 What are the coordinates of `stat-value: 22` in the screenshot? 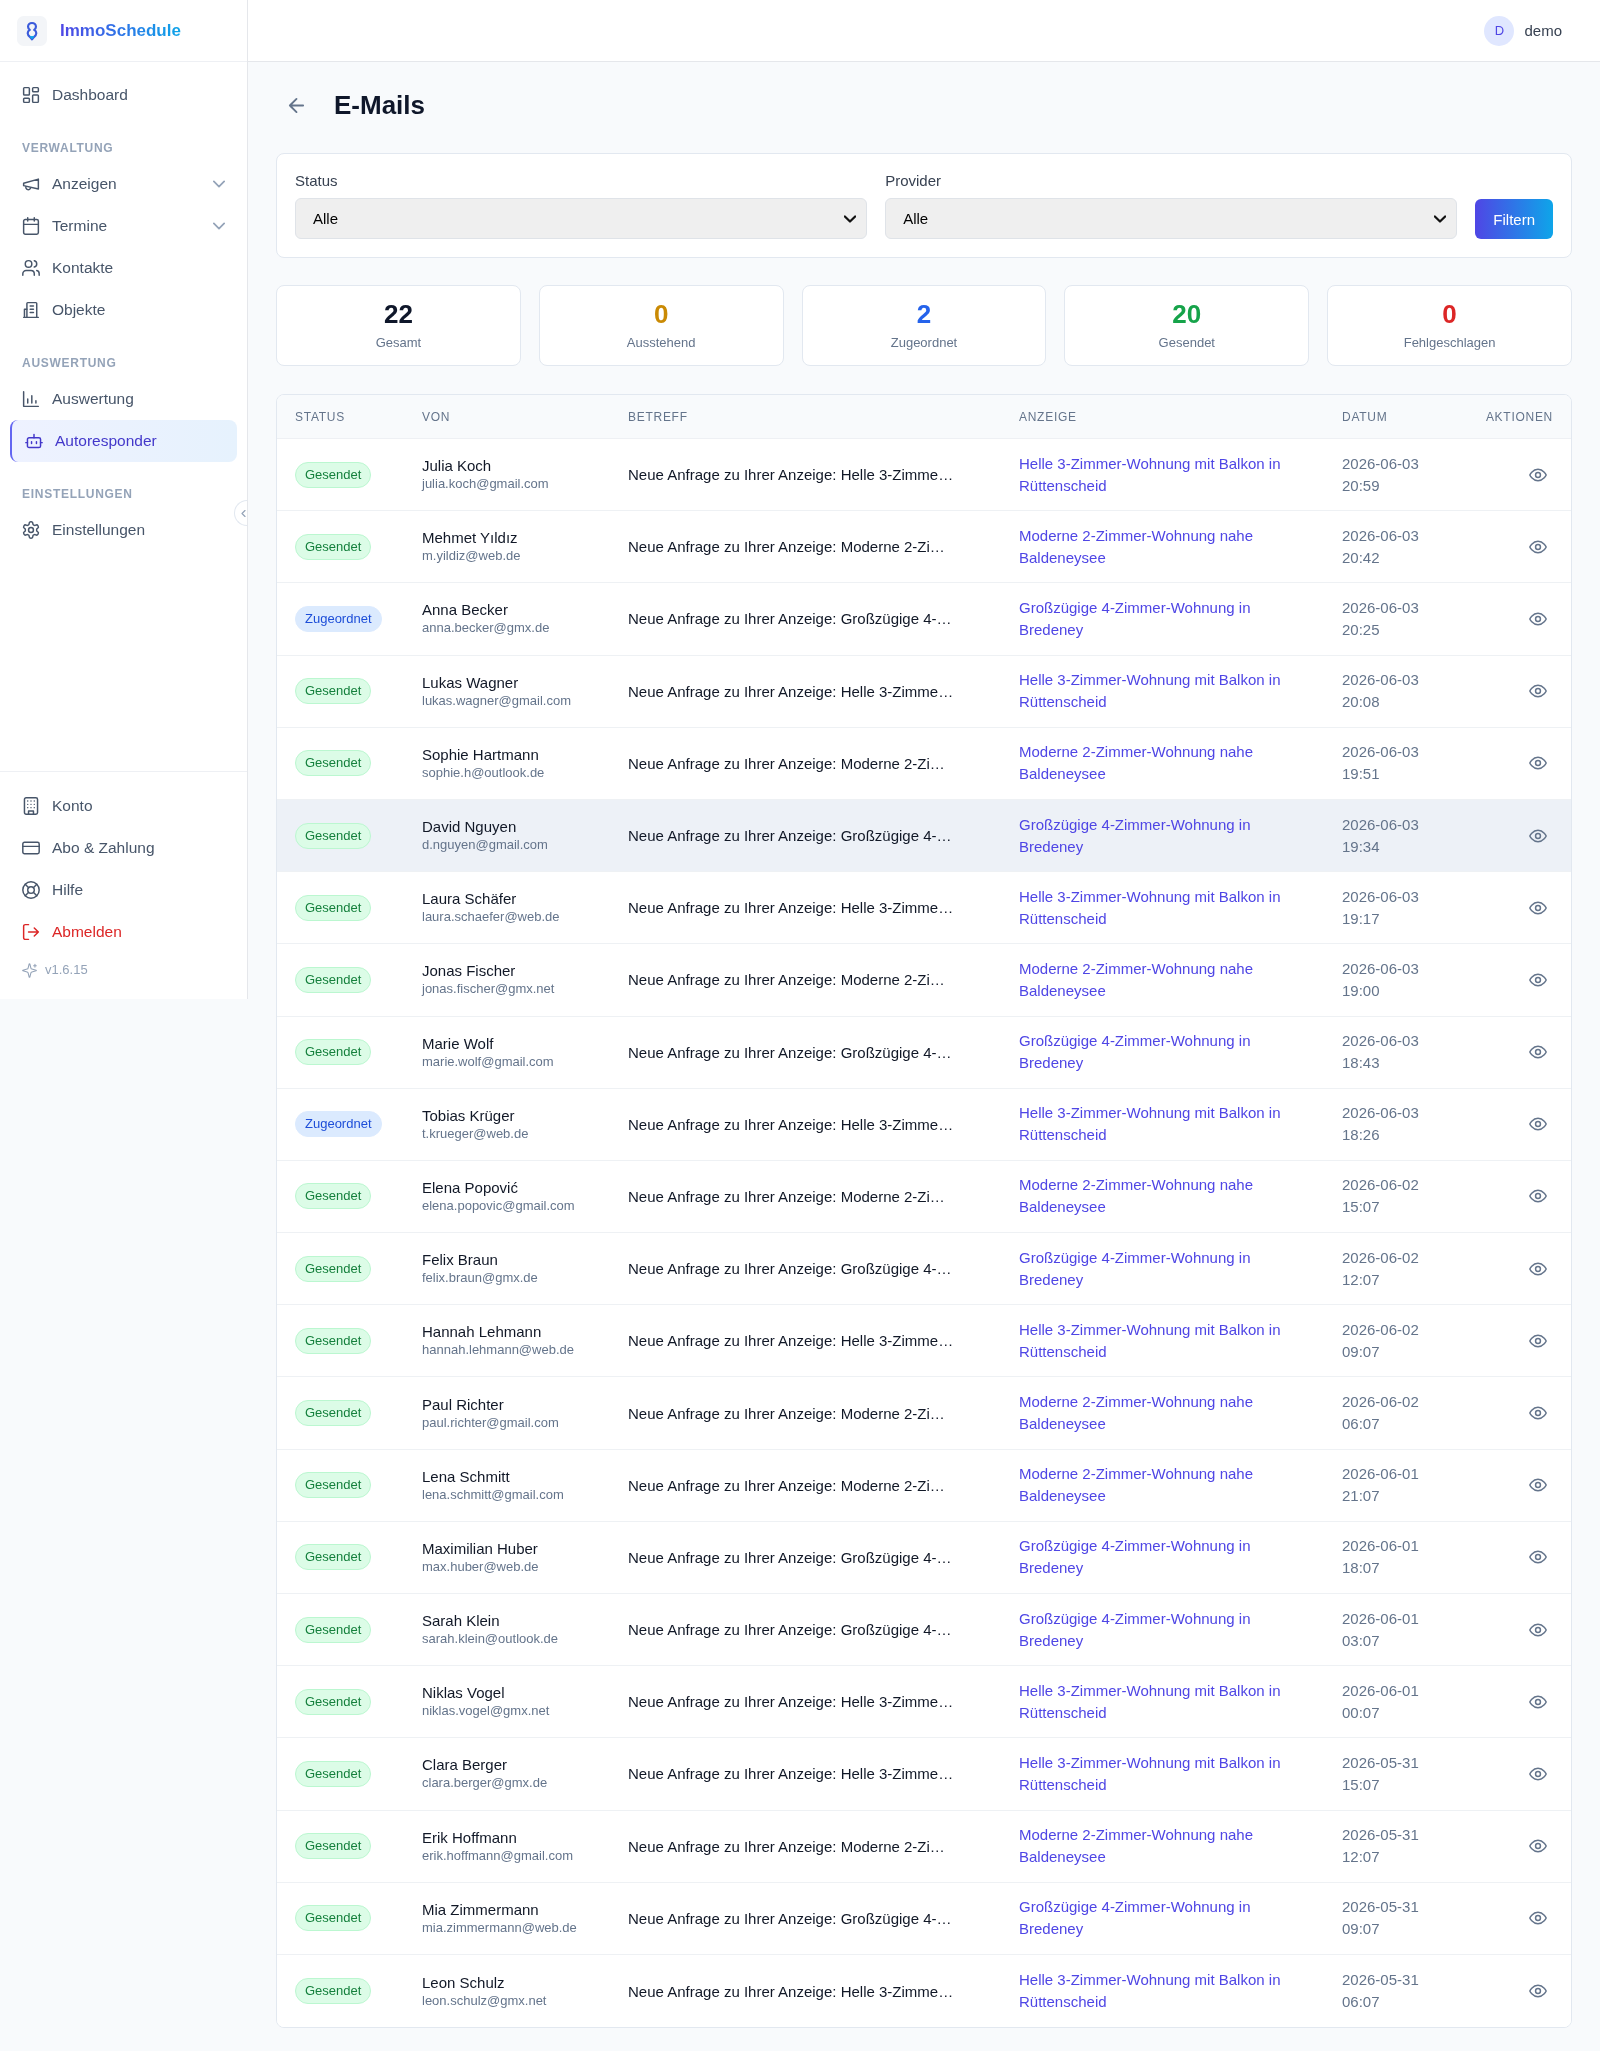 It's located at (398, 314).